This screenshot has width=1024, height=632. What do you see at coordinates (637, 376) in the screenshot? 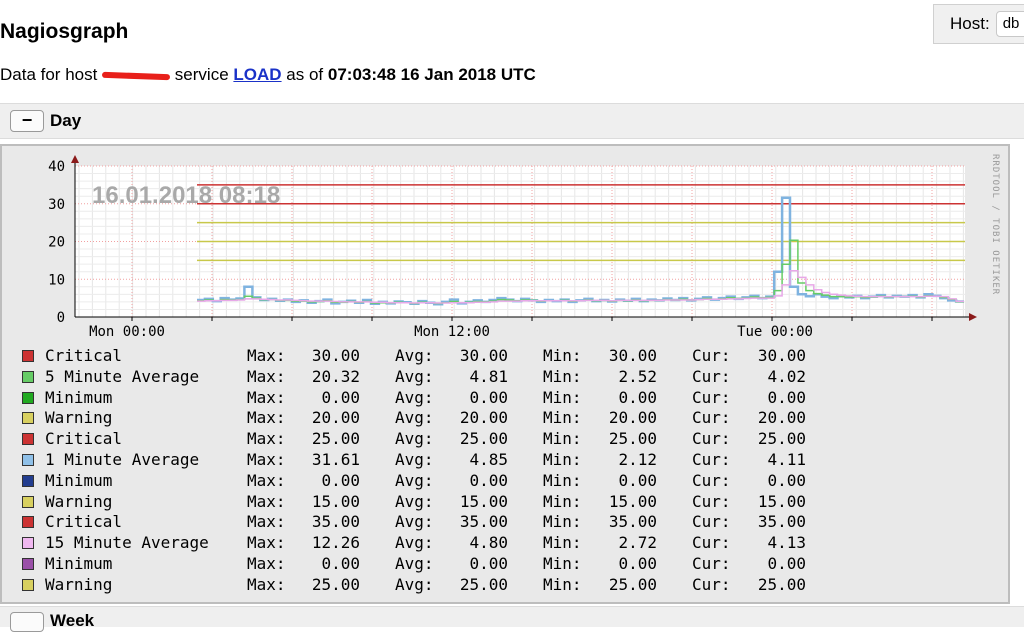
I see `legend-min-value: 2.52` at bounding box center [637, 376].